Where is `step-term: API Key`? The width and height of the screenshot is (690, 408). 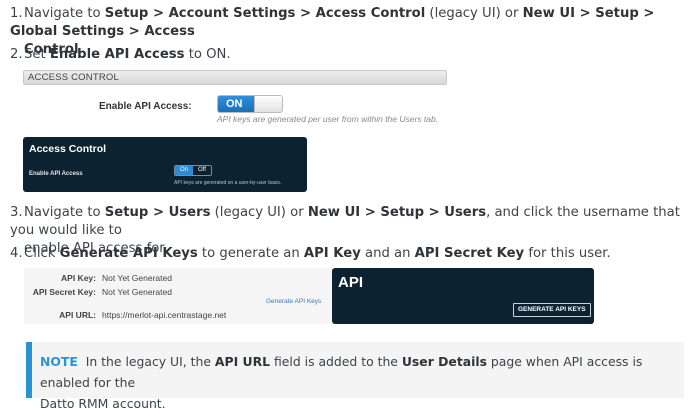 step-term: API Key is located at coordinates (332, 253).